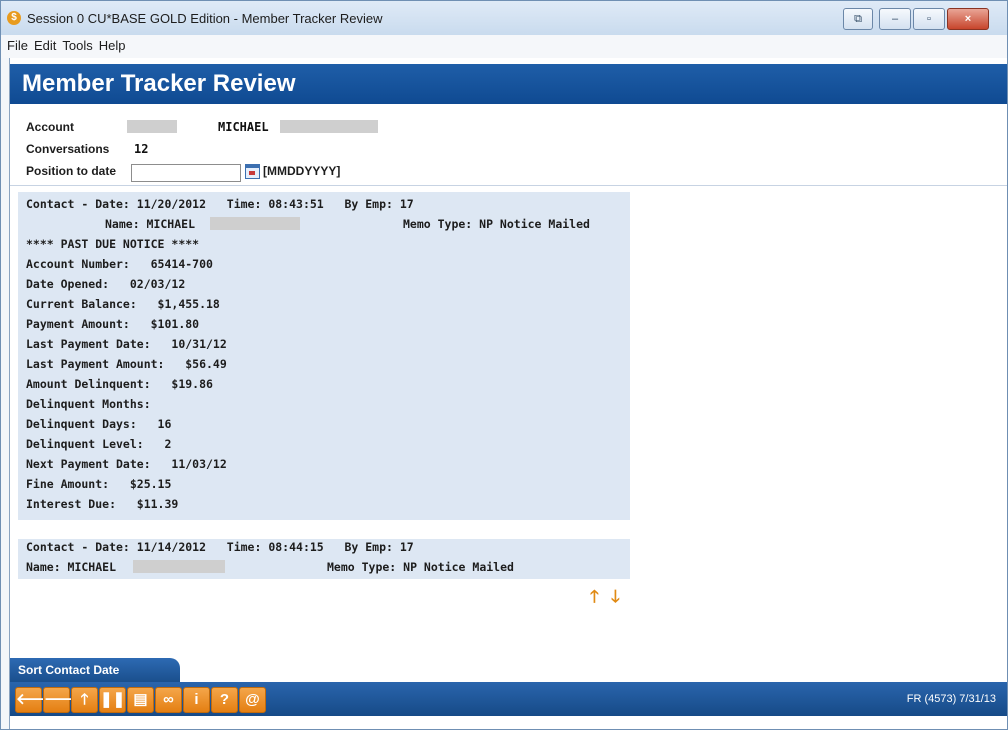 This screenshot has width=1008, height=730. I want to click on menu-edit: Edit, so click(42, 44).